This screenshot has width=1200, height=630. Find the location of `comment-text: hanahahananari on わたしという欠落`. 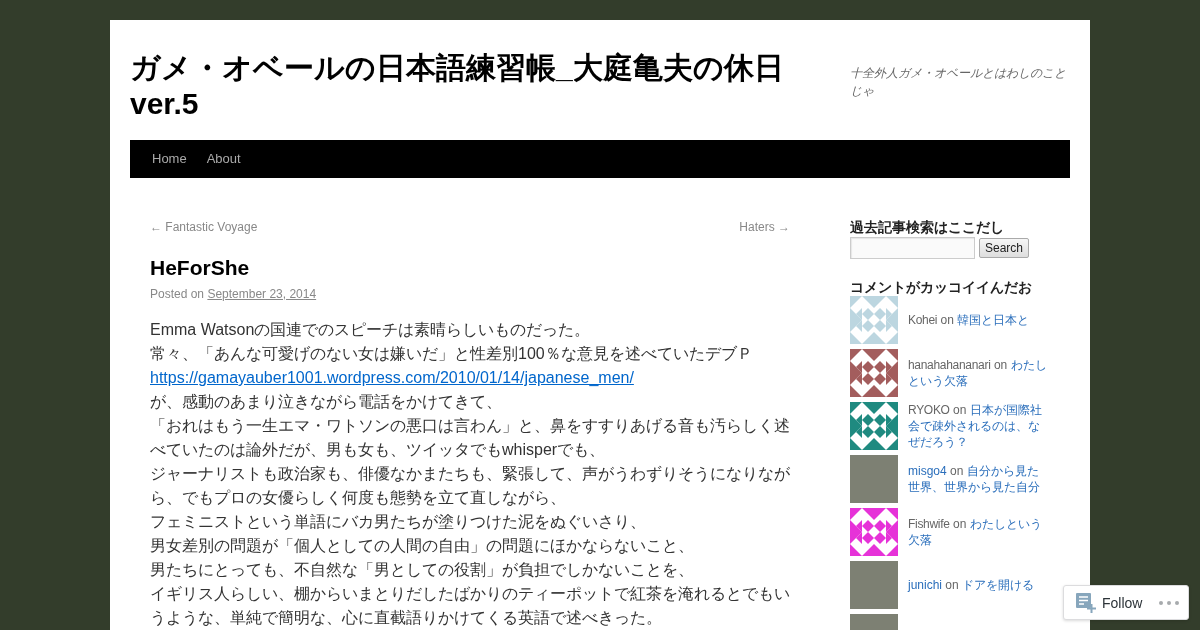

comment-text: hanahahananari on わたしという欠落 is located at coordinates (978, 373).